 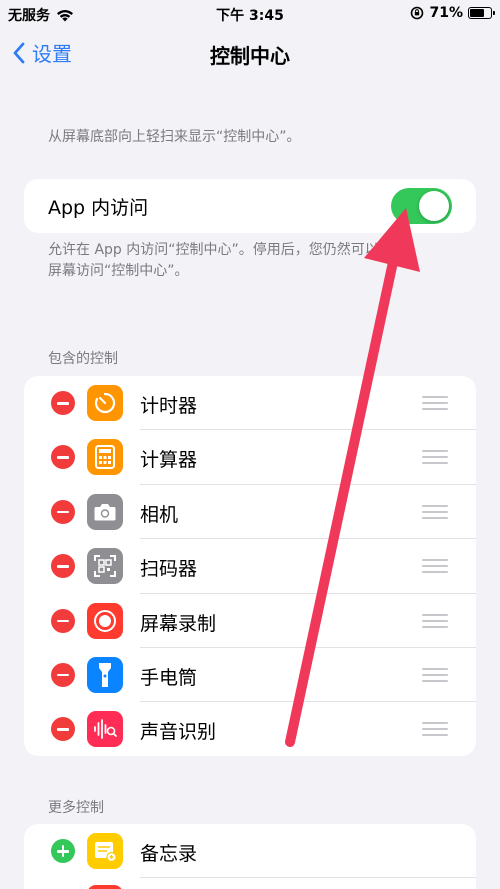 I want to click on control-label: 计算器, so click(x=169, y=460).